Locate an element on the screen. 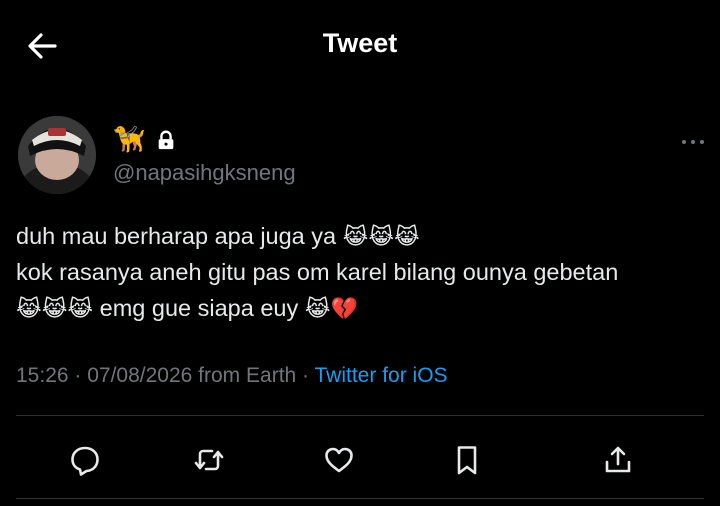 This screenshot has width=720, height=506. retweet-button is located at coordinates (209, 460).